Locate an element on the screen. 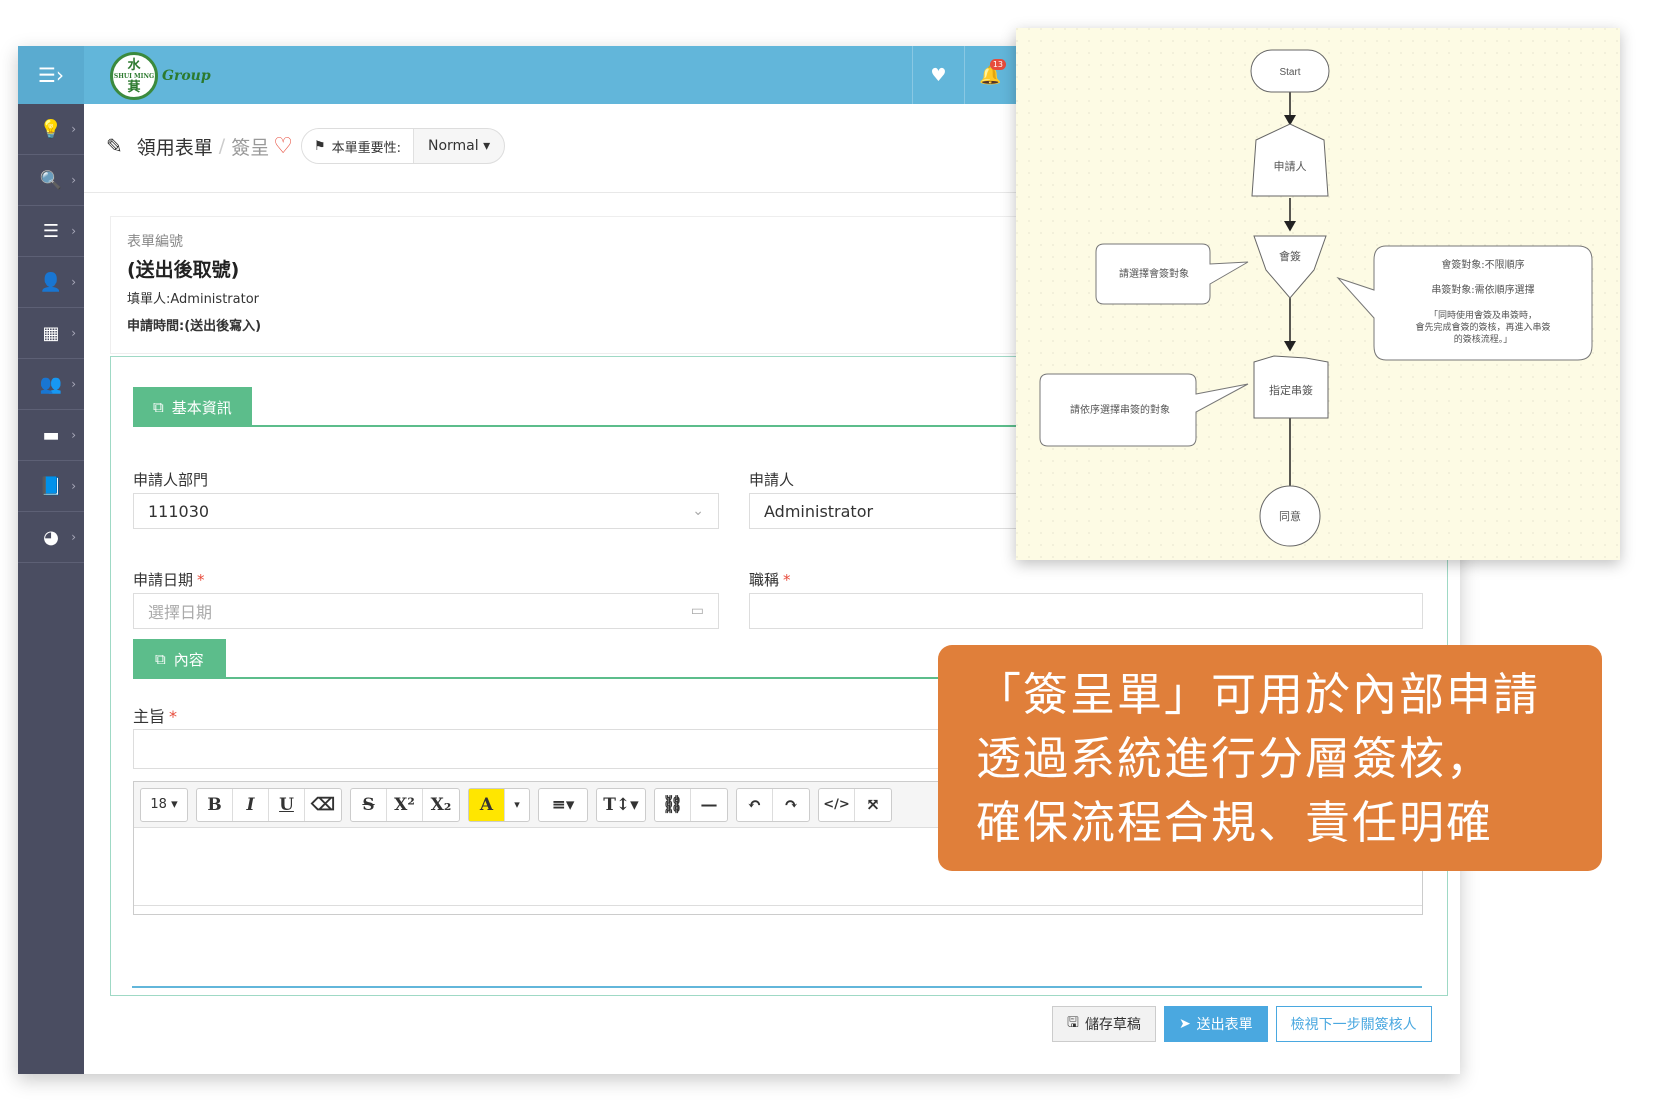 This screenshot has height=1108, width=1656. insert-group: ⛓ — is located at coordinates (691, 804).